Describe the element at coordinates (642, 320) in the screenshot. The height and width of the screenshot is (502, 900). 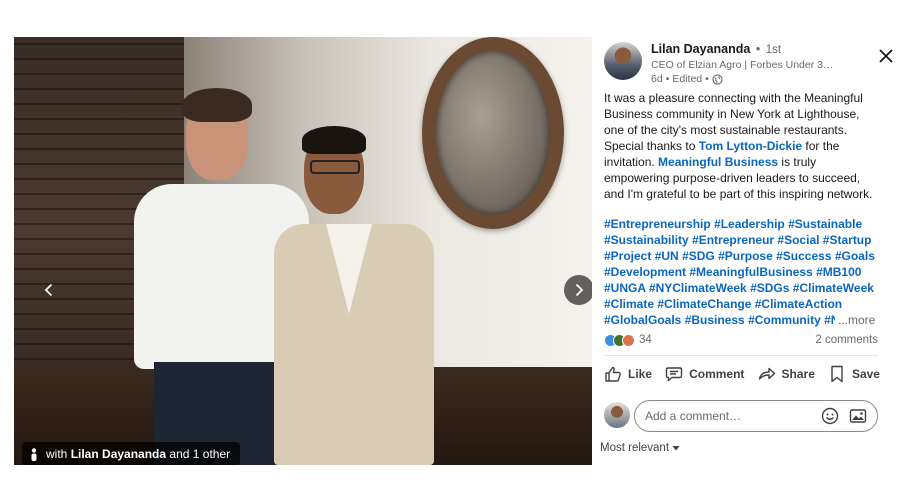
I see `hashtag-link: #GlobalGoals` at that location.